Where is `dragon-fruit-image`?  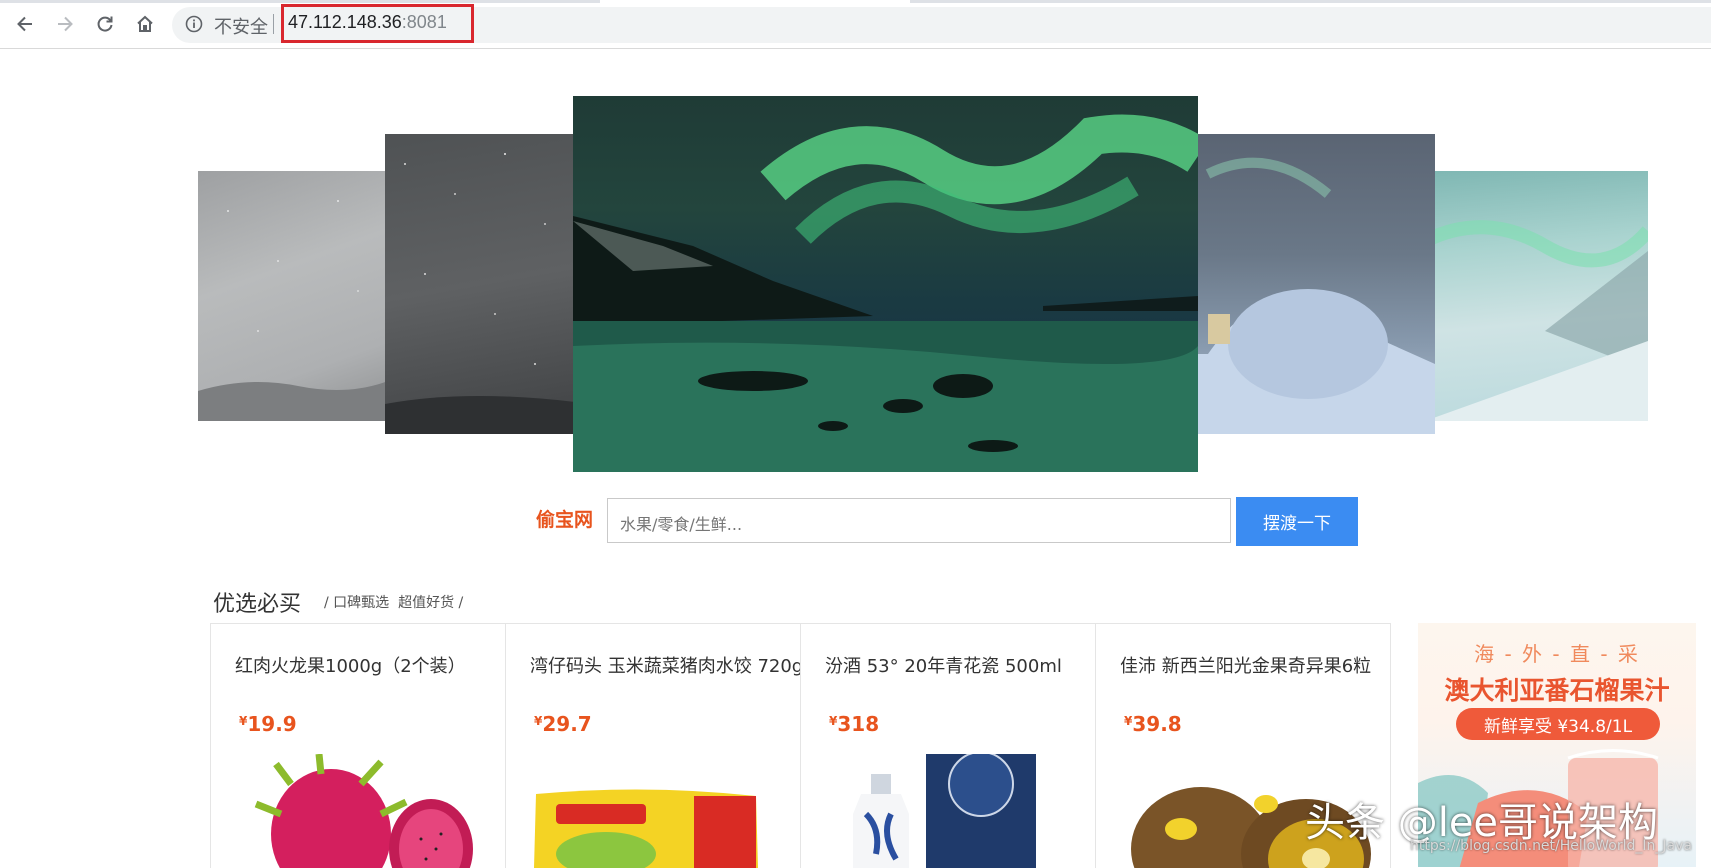 dragon-fruit-image is located at coordinates (361, 810).